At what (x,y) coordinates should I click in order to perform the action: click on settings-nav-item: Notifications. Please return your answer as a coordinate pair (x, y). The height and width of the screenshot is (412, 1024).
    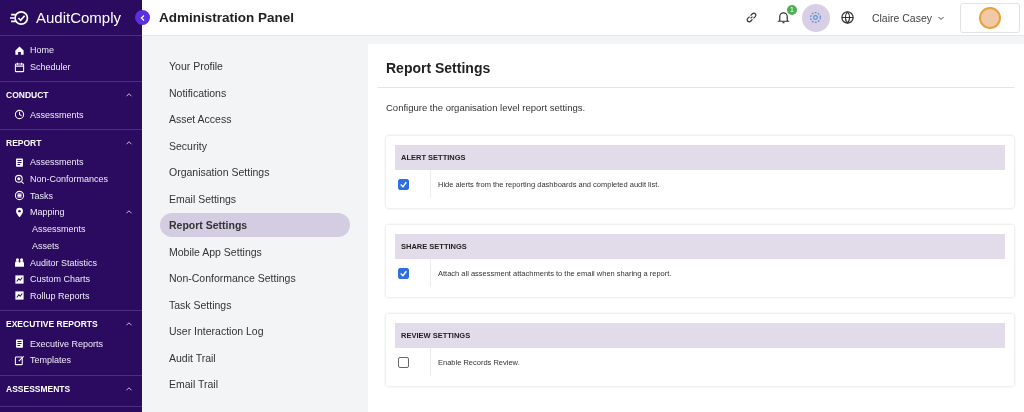
    Looking at the image, I should click on (255, 92).